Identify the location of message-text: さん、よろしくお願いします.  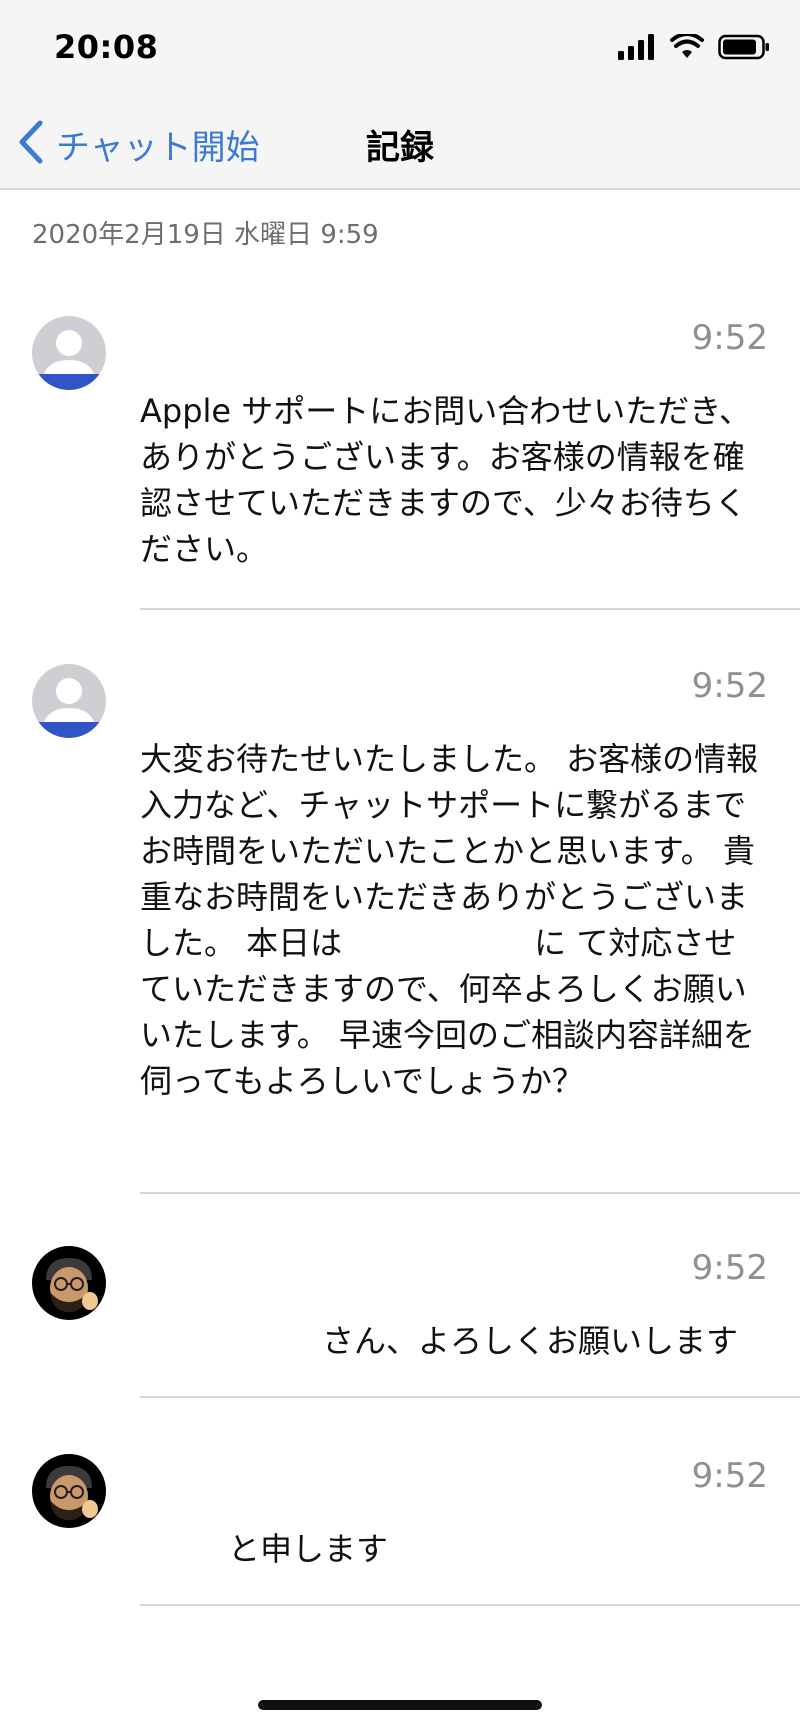
(529, 1341).